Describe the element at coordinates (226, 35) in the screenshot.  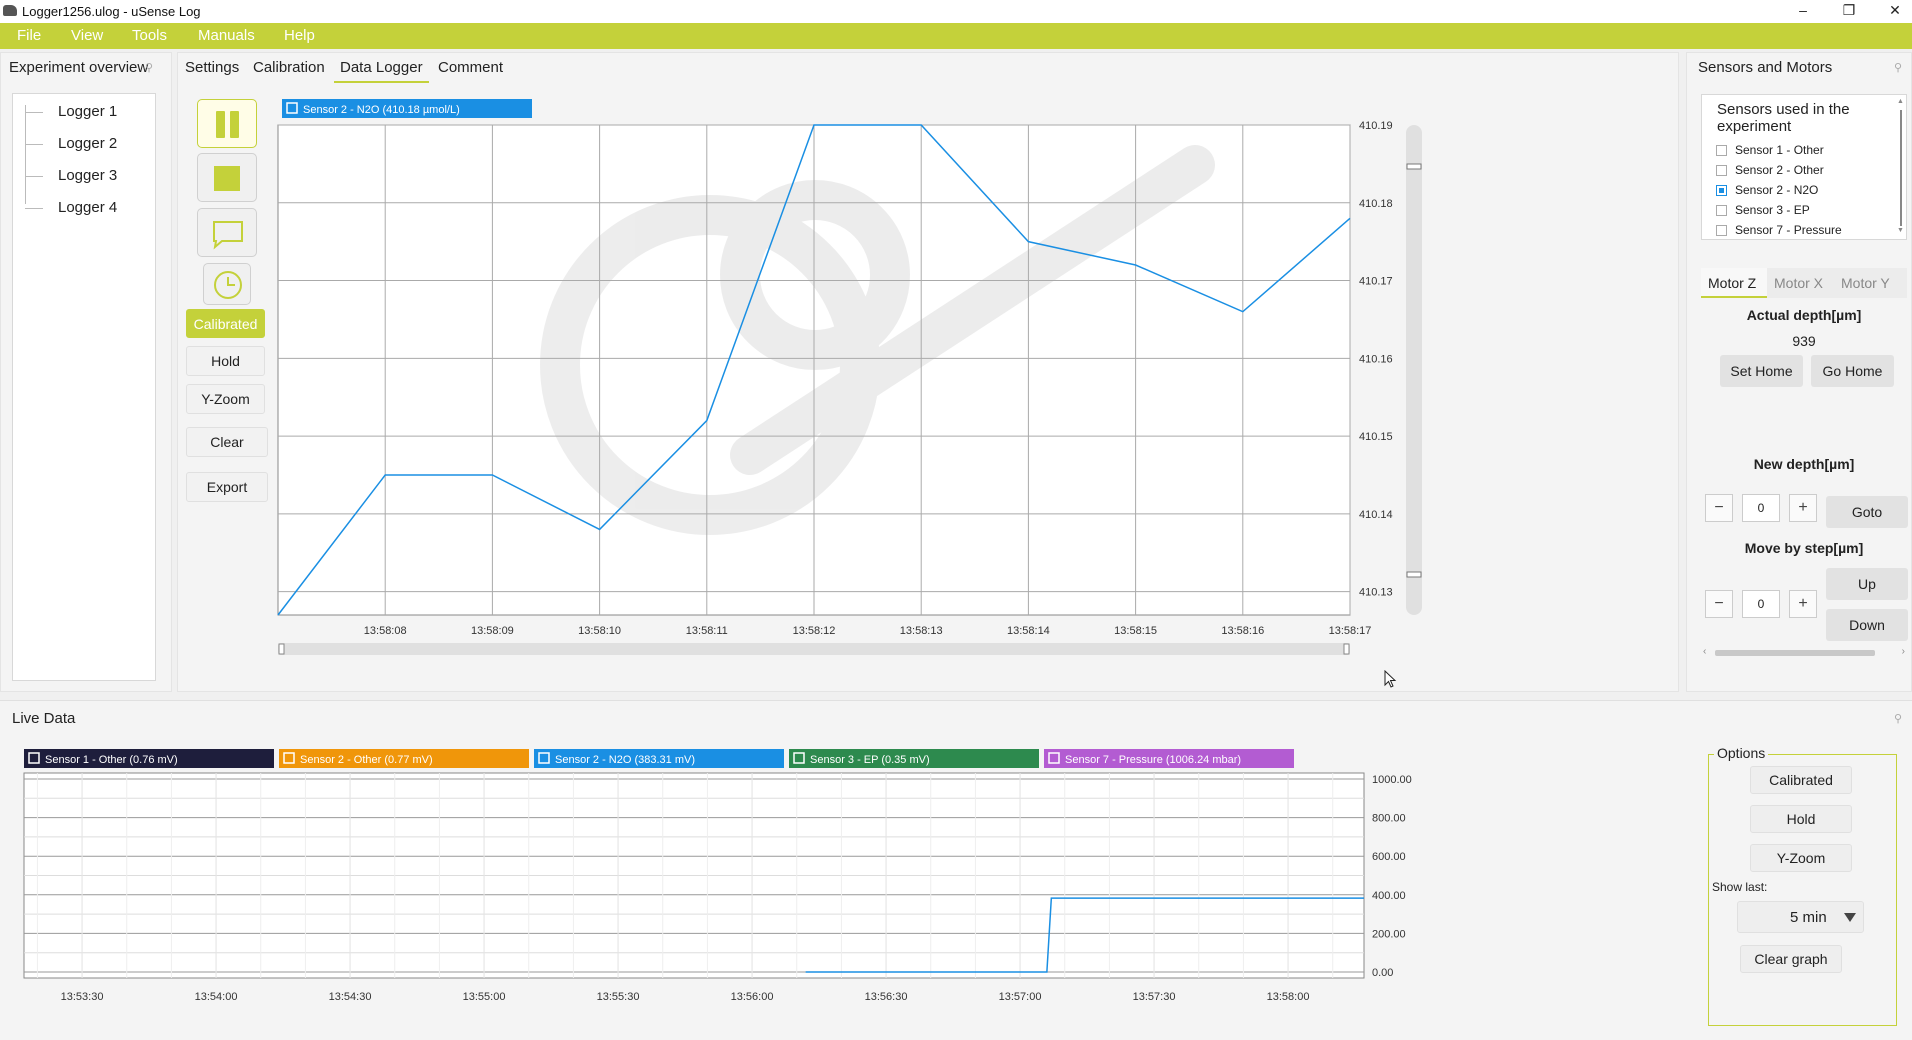
I see `menu-manuals: Manuals` at that location.